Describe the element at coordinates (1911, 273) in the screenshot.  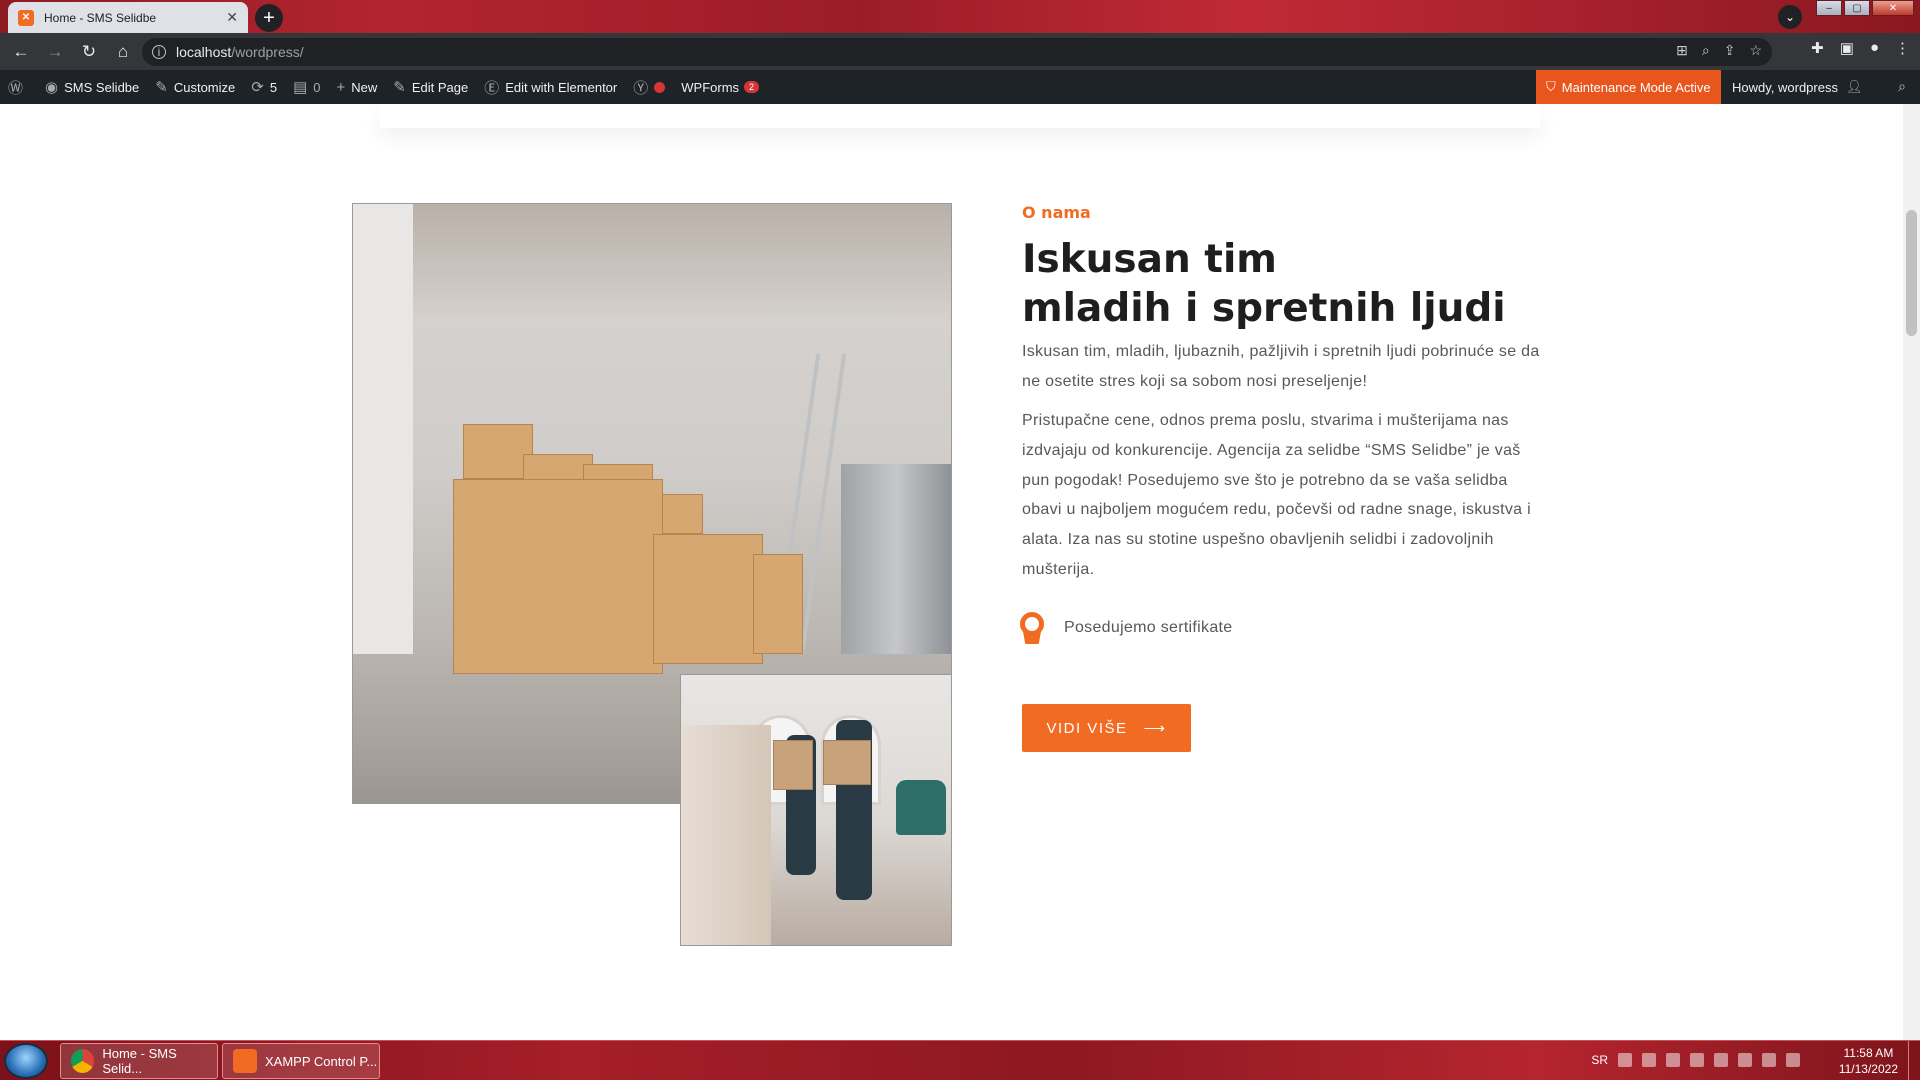
I see `scrollbar-thumb` at that location.